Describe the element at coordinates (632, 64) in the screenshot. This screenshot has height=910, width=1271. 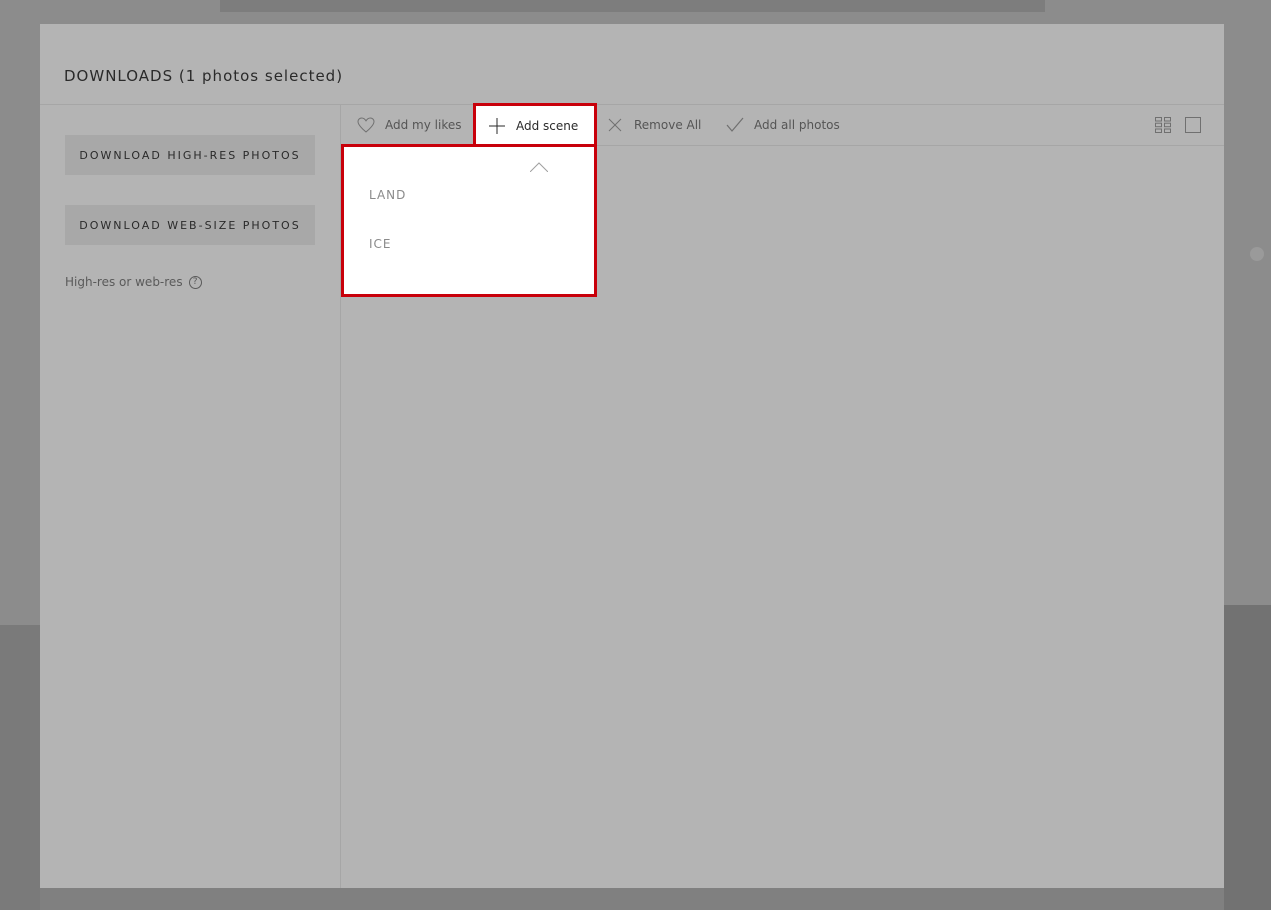
I see `modal-header: DOWNLOADS (1 photos selected)` at that location.